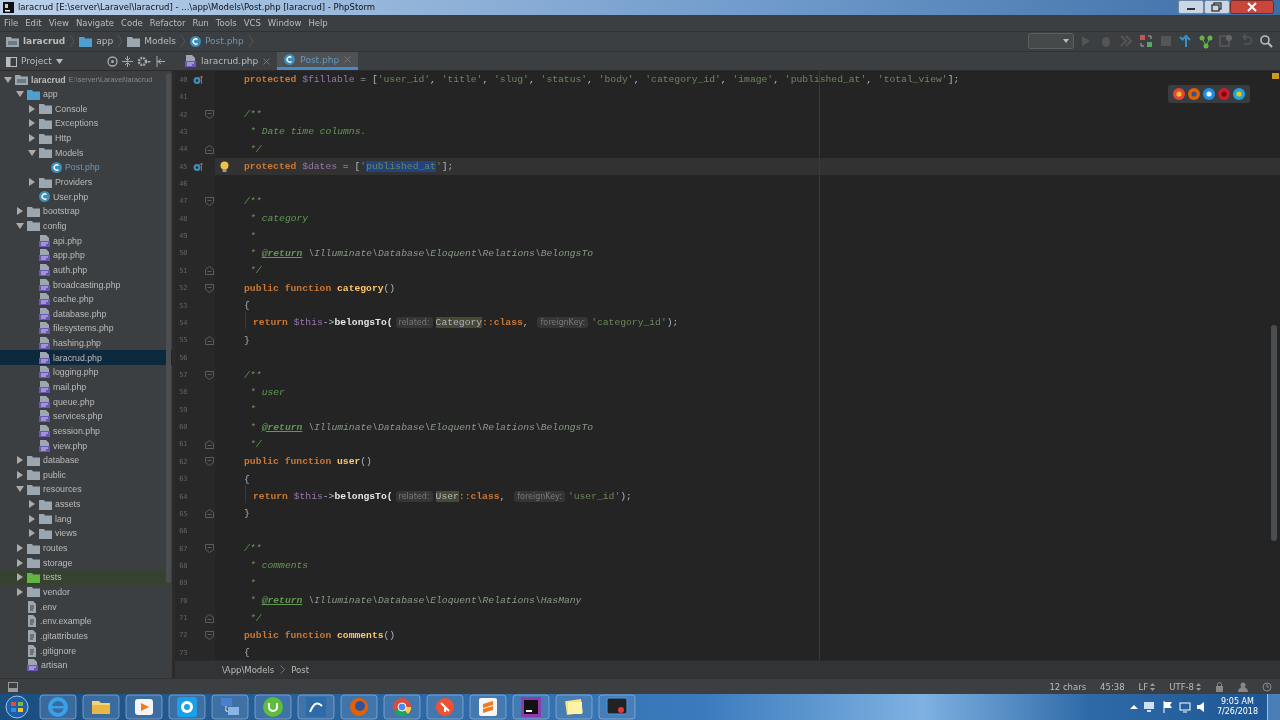  I want to click on tree-row: views, so click(86, 533).